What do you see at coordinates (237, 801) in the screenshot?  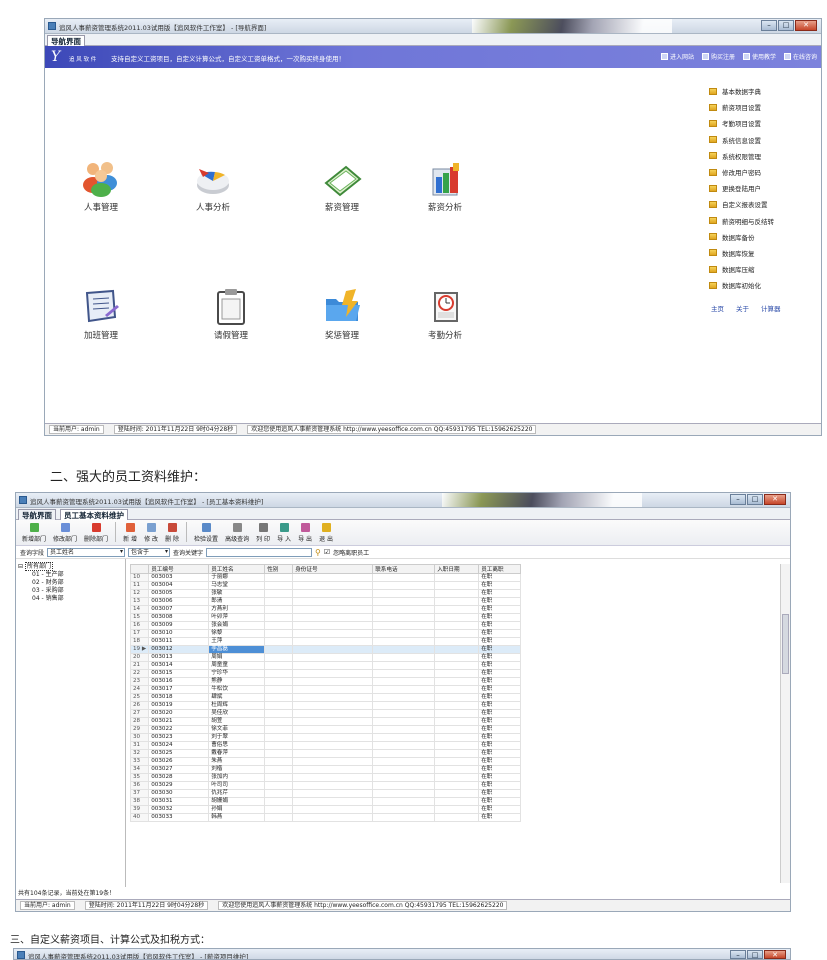 I see `table-cell: 胡姗娟` at bounding box center [237, 801].